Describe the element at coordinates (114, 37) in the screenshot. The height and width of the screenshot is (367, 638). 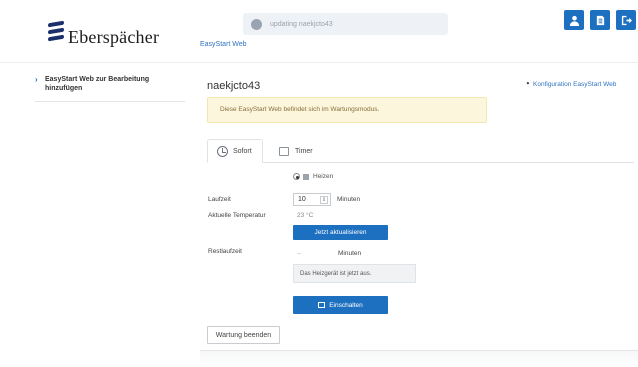
I see `brand-name: Eberspächer` at that location.